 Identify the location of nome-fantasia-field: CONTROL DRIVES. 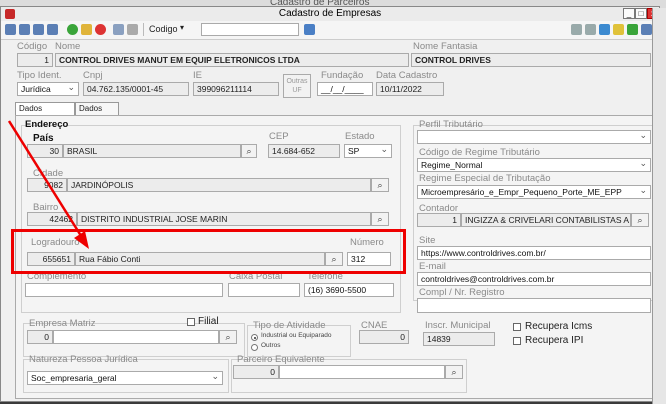
(531, 60).